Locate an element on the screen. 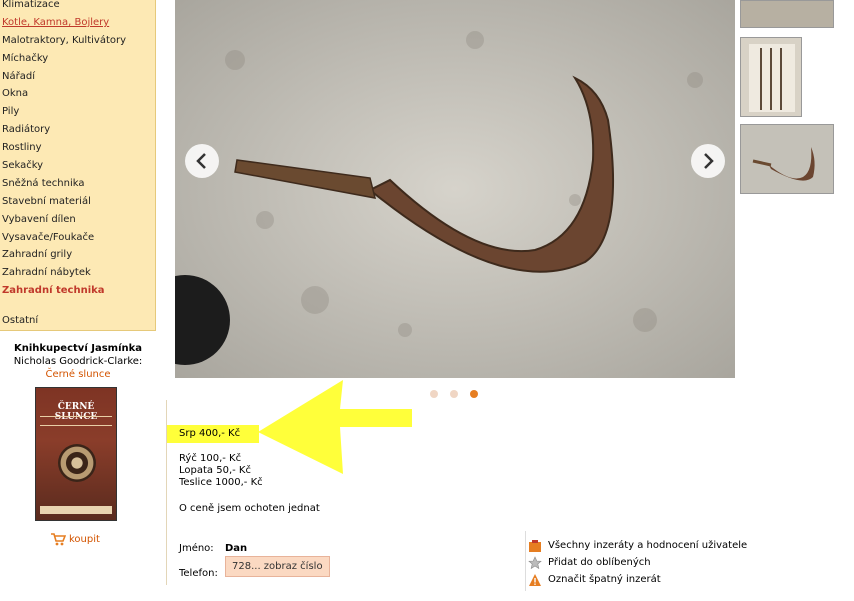 The image size is (854, 601). book-cover-image: ČERNÉ SLUNCE is located at coordinates (76, 454).